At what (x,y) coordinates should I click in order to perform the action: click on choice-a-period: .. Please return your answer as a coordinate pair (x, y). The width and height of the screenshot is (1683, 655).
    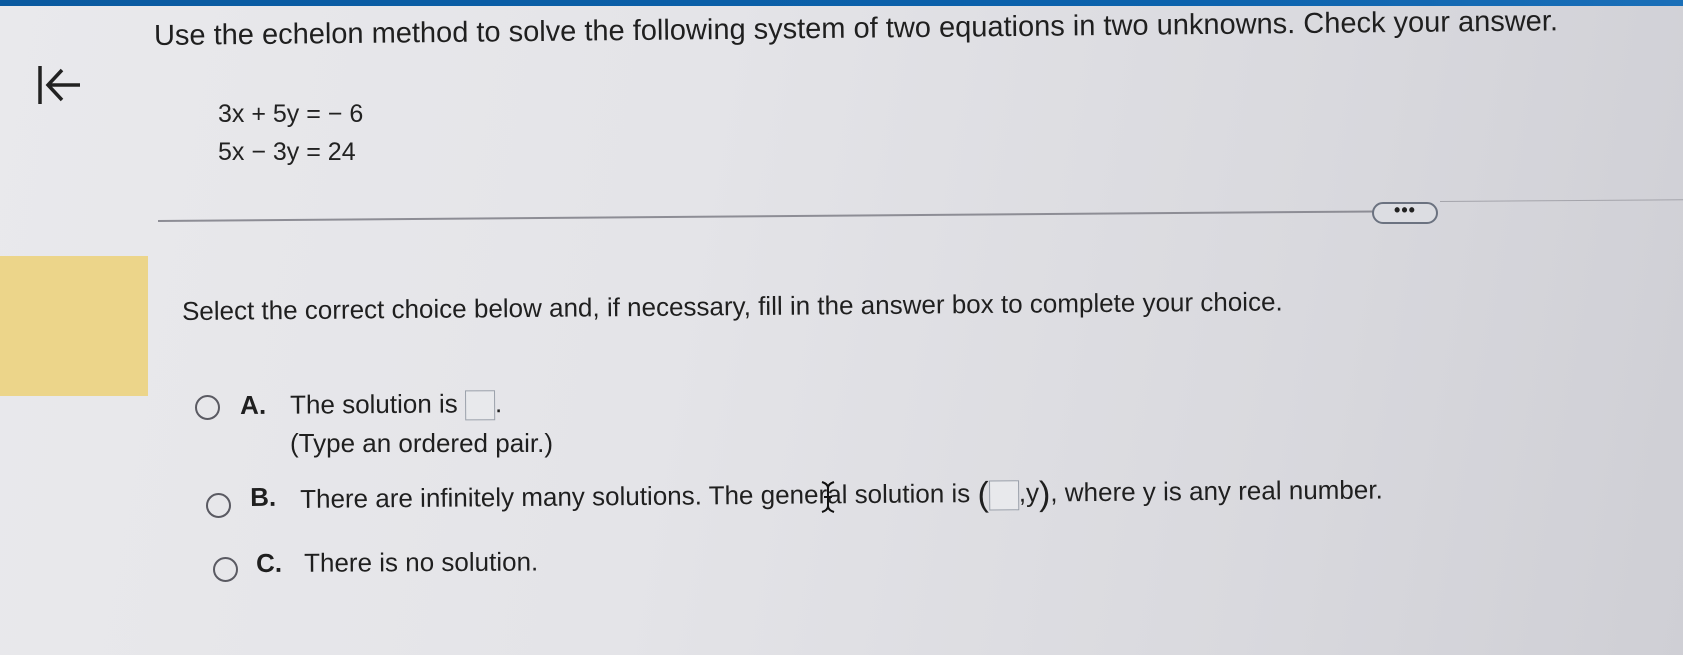
    Looking at the image, I should click on (498, 403).